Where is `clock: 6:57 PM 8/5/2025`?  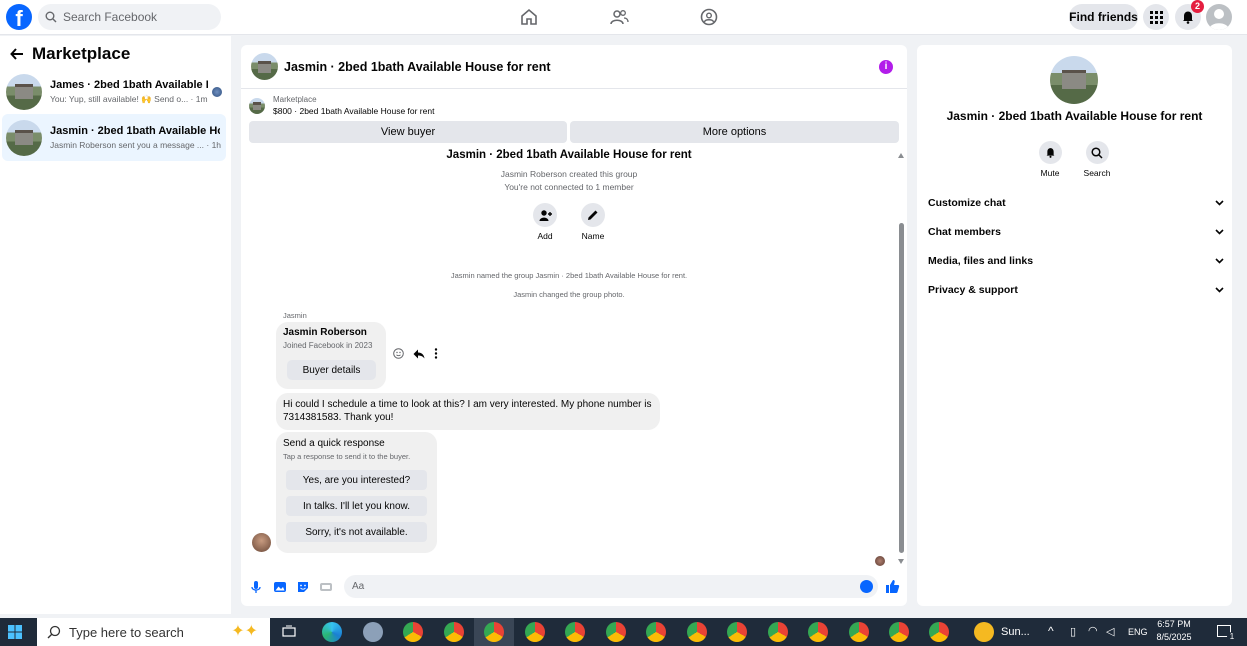 clock: 6:57 PM 8/5/2025 is located at coordinates (1174, 631).